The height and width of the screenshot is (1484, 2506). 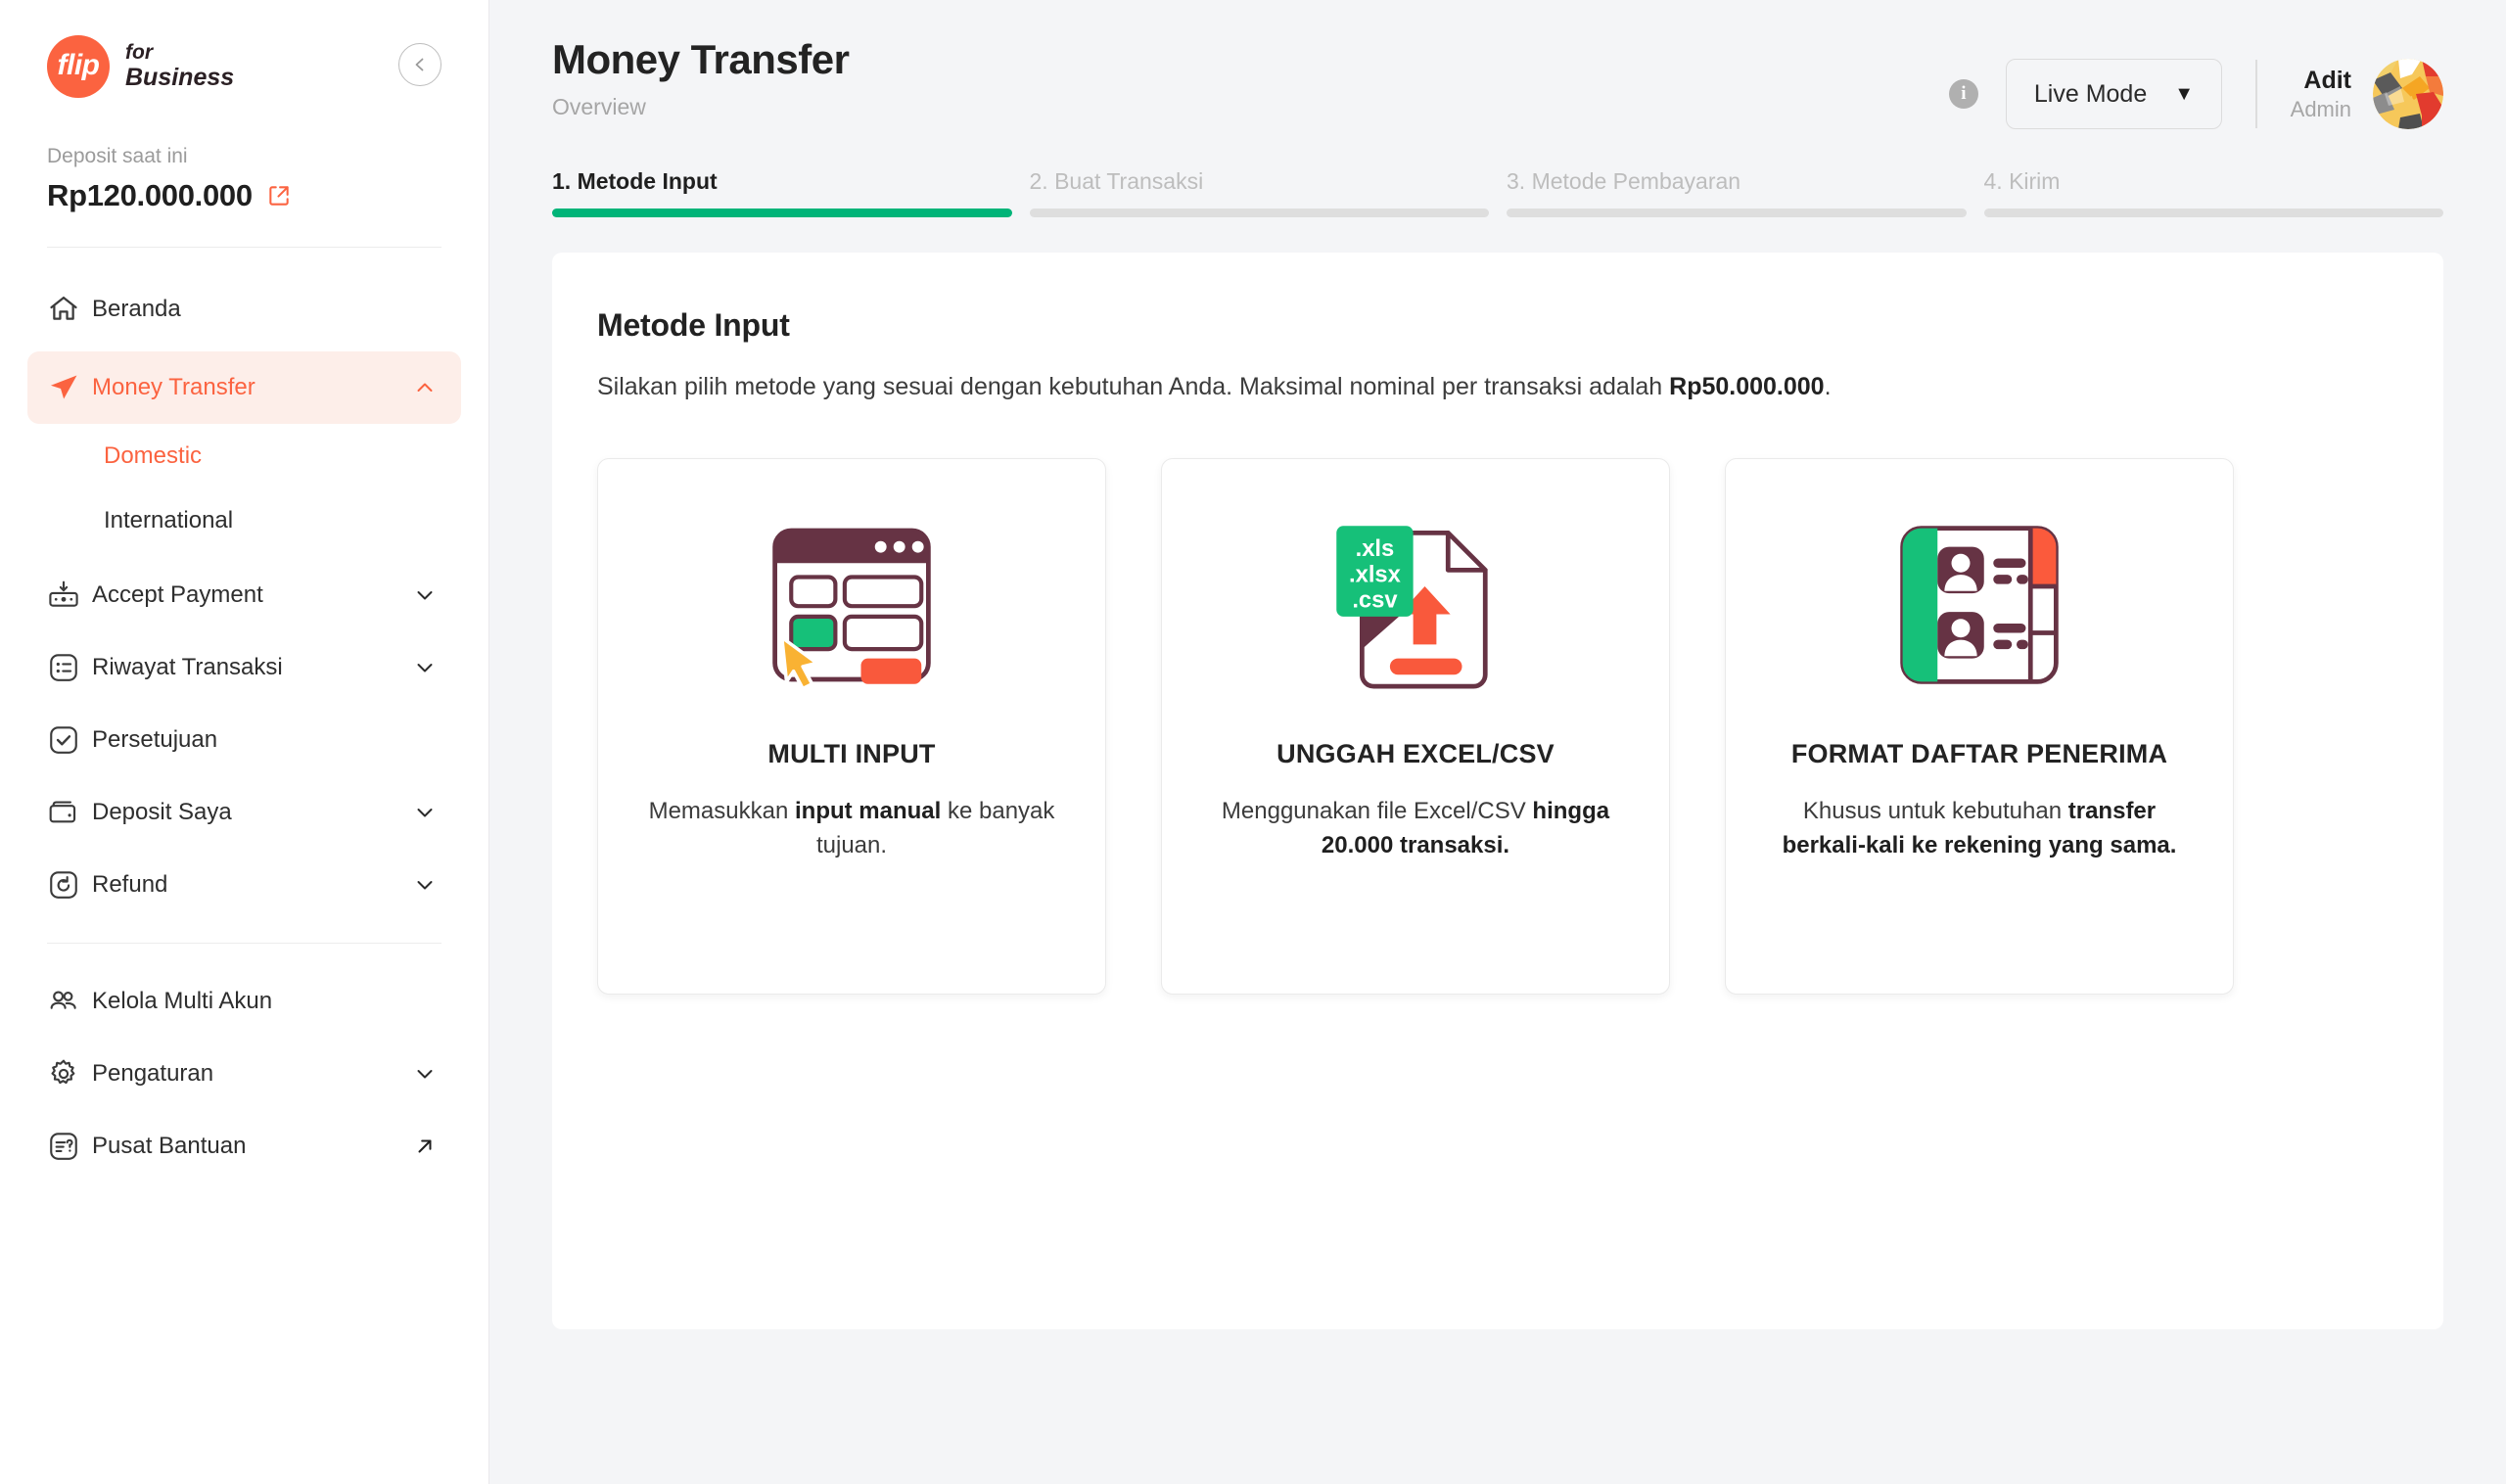 I want to click on sidebar-item-refund: Refund, so click(x=244, y=885).